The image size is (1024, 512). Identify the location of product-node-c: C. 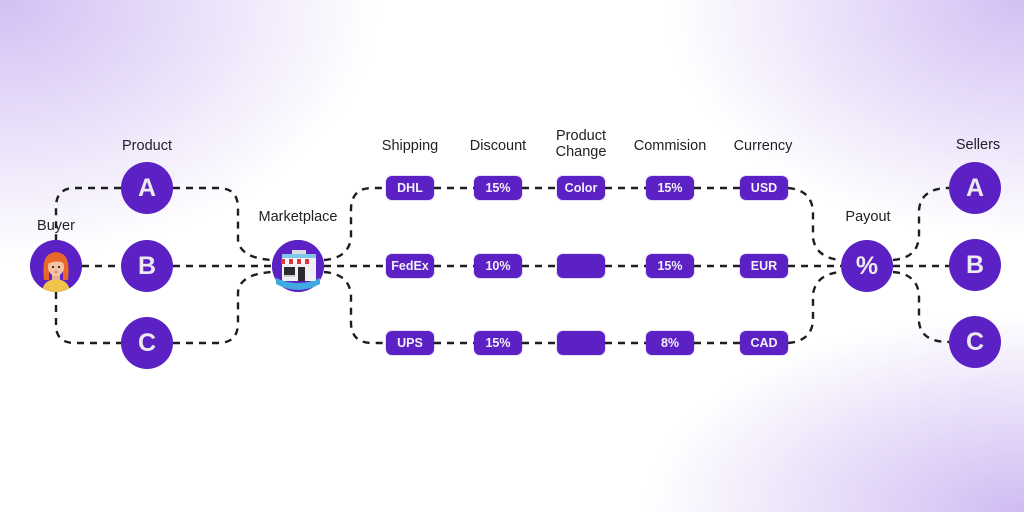
(147, 343).